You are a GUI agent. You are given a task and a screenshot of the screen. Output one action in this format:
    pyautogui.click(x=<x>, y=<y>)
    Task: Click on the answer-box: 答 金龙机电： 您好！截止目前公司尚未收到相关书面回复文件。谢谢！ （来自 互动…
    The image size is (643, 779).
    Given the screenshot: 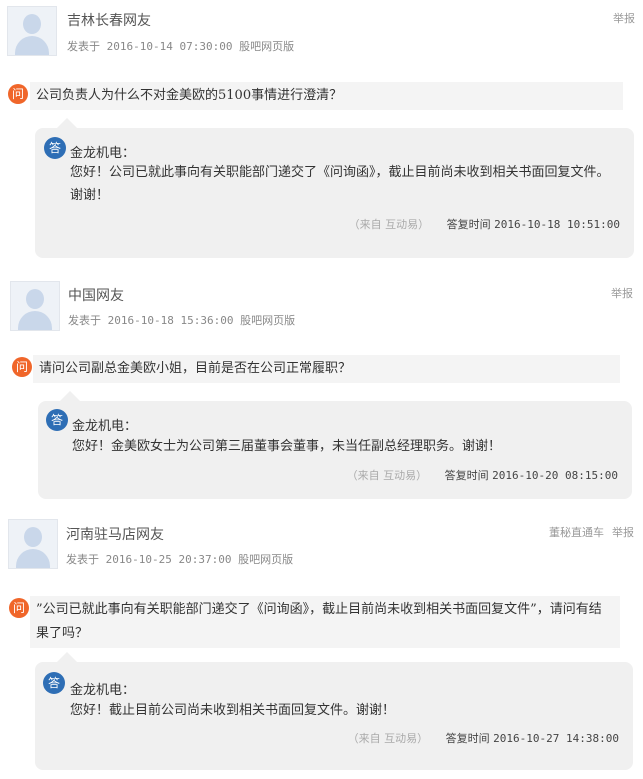 What is the action you would take?
    pyautogui.click(x=334, y=711)
    